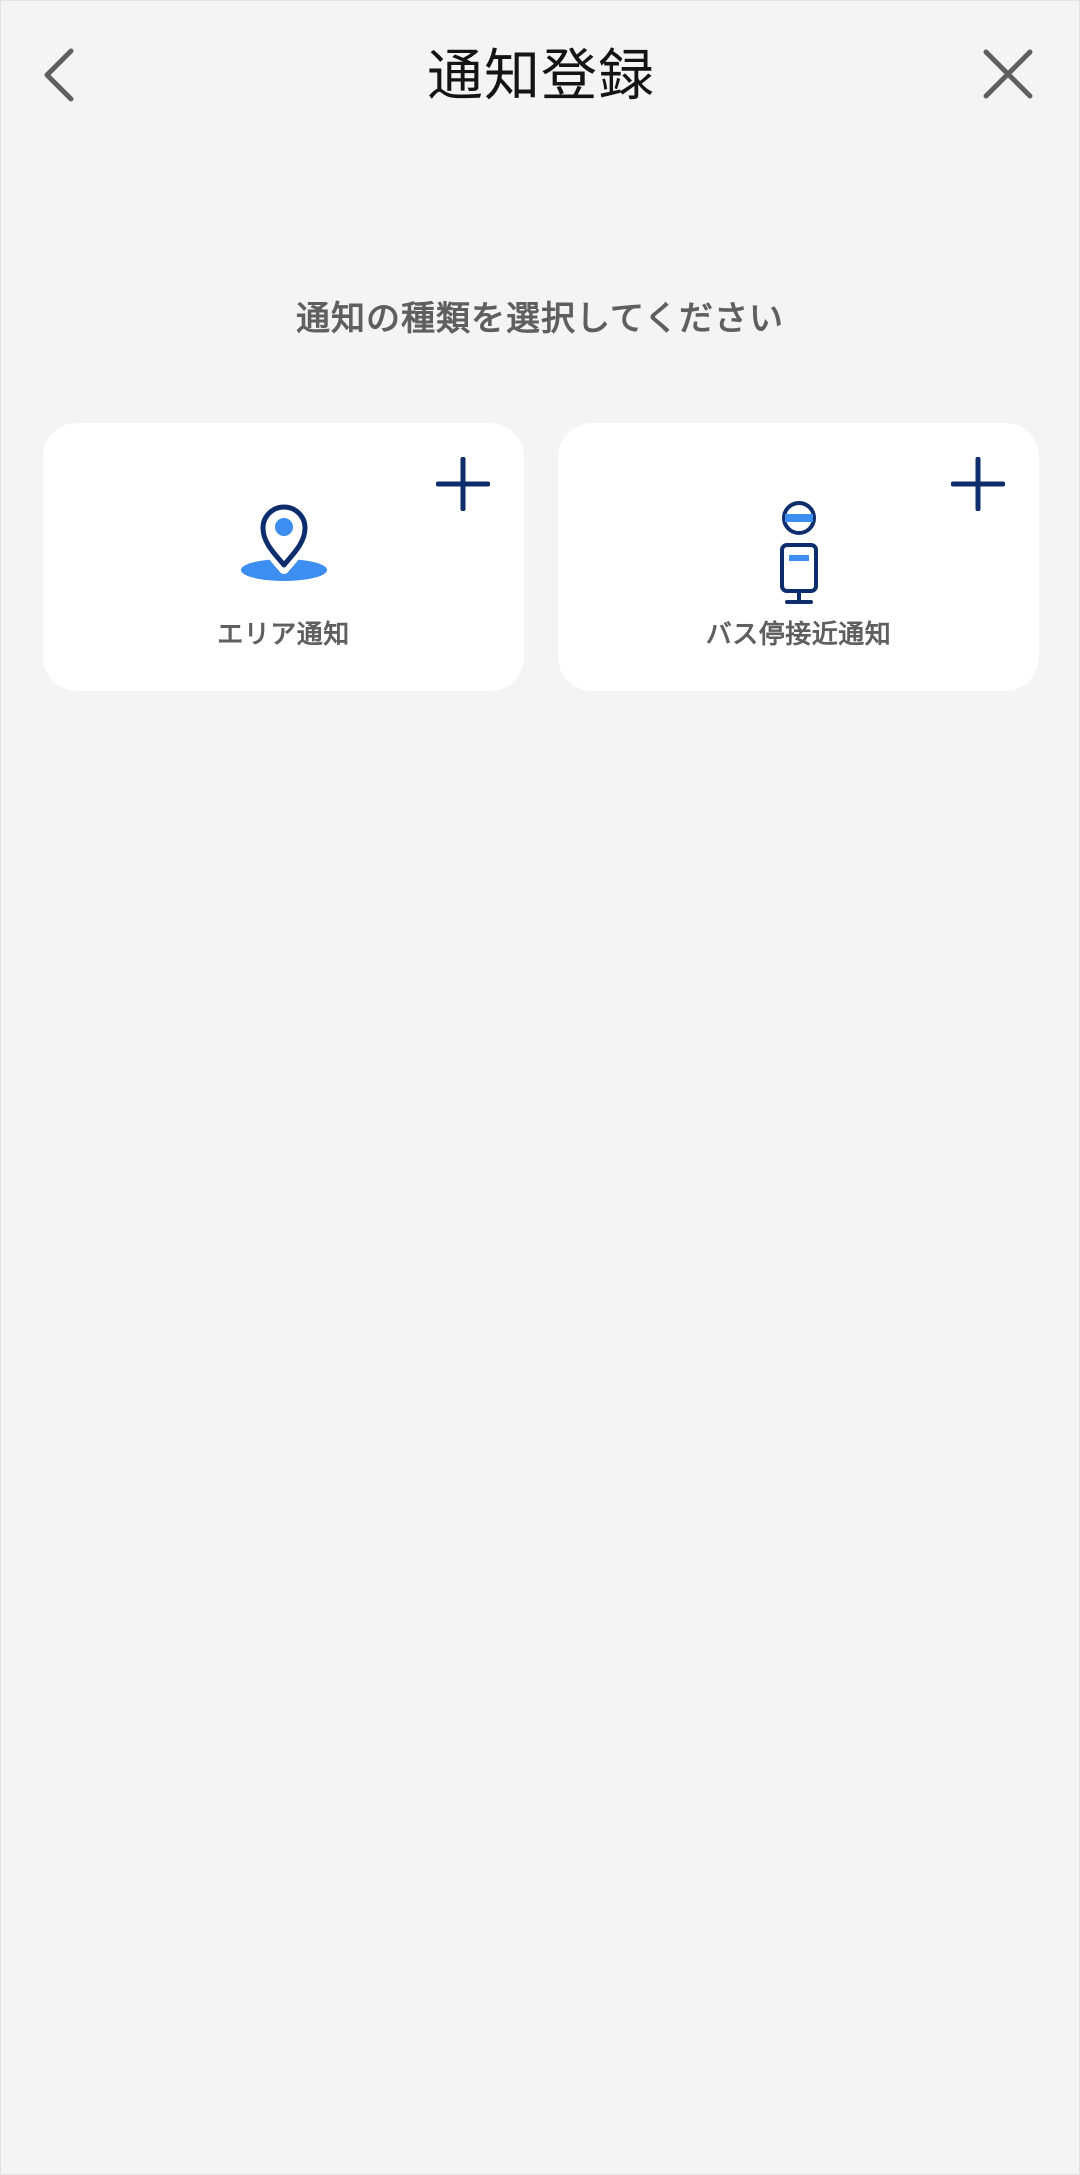 The height and width of the screenshot is (2175, 1080). Describe the element at coordinates (798, 552) in the screenshot. I see `bus-stop-icon` at that location.